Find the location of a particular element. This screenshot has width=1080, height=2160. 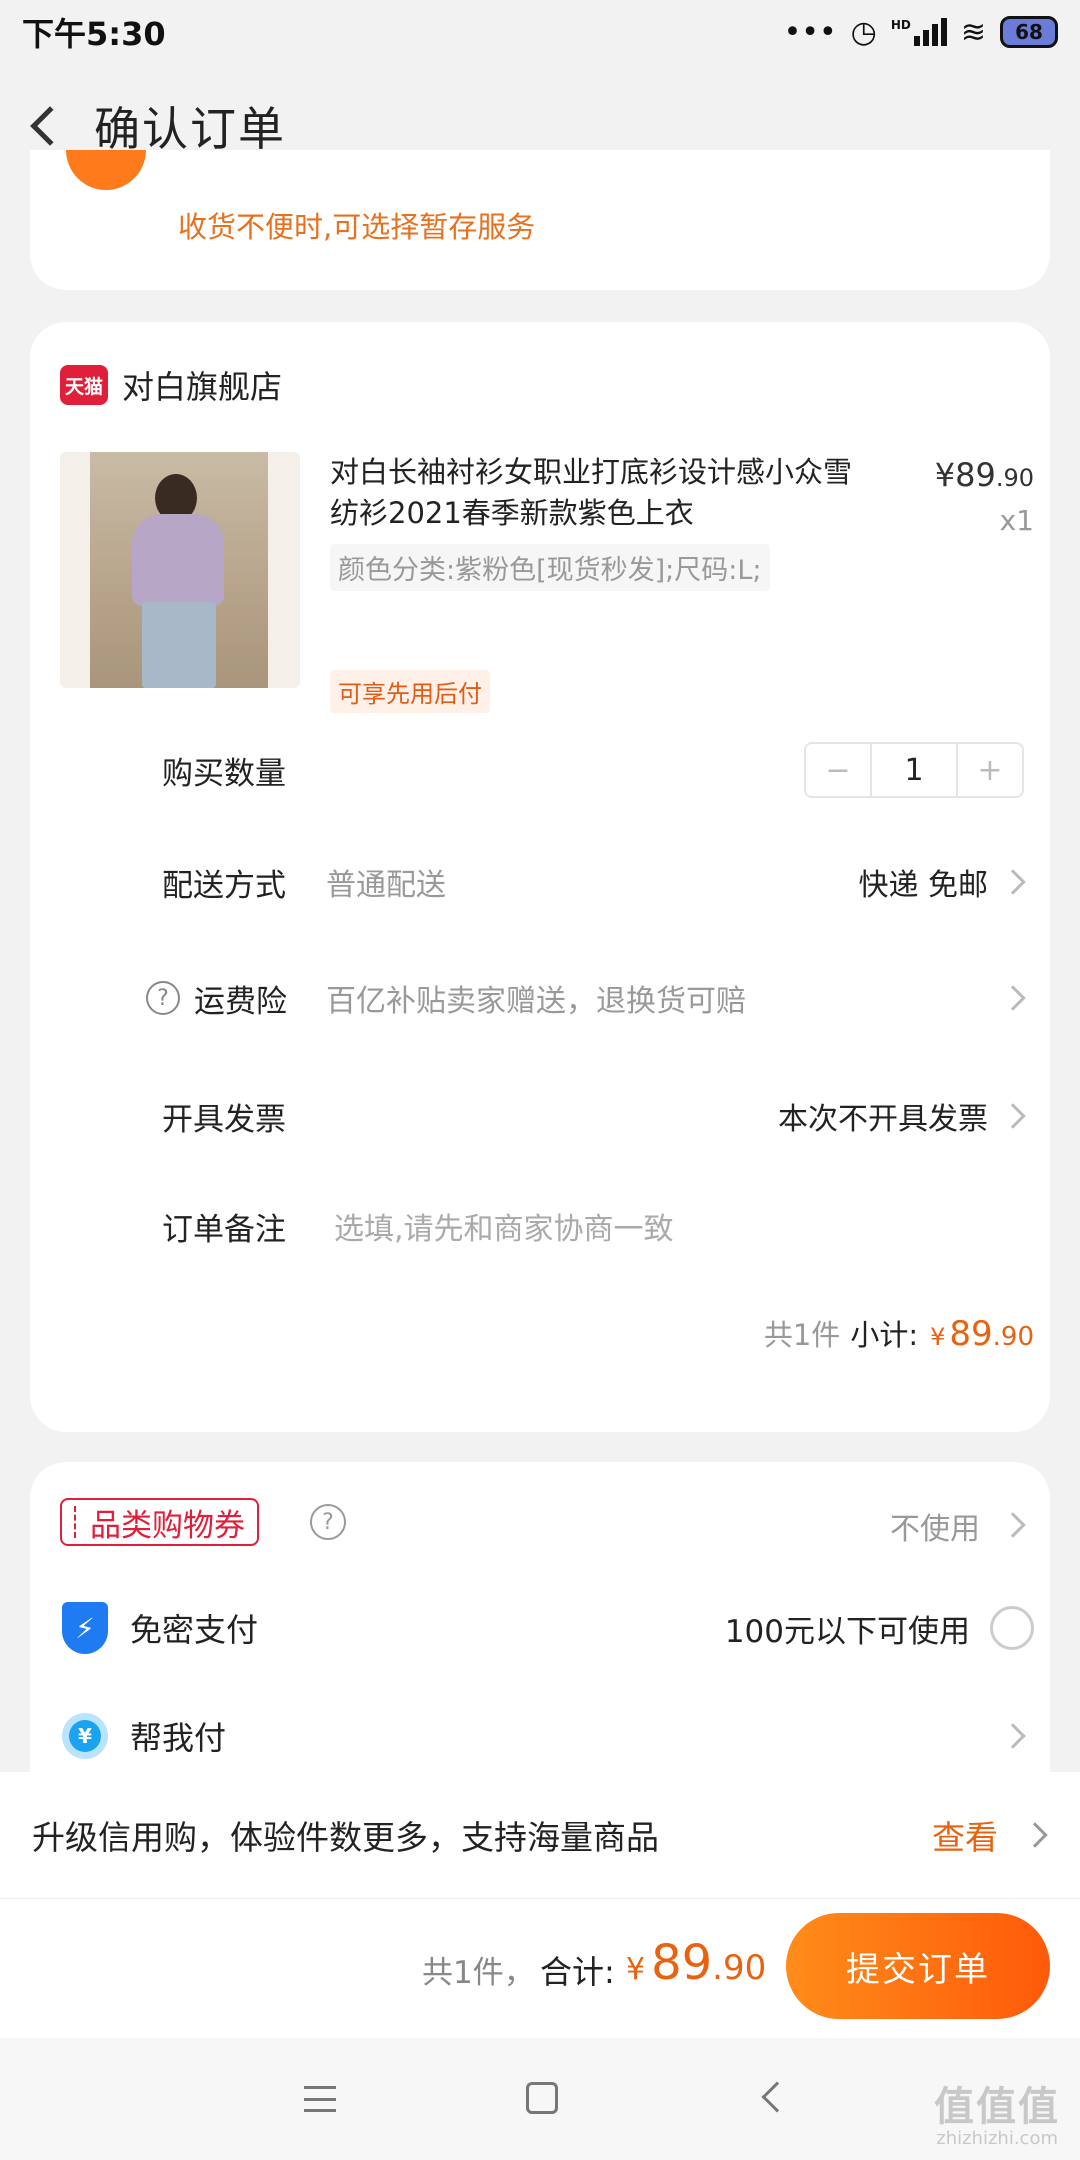

coupon-badge: 品类购物券 is located at coordinates (159, 1522).